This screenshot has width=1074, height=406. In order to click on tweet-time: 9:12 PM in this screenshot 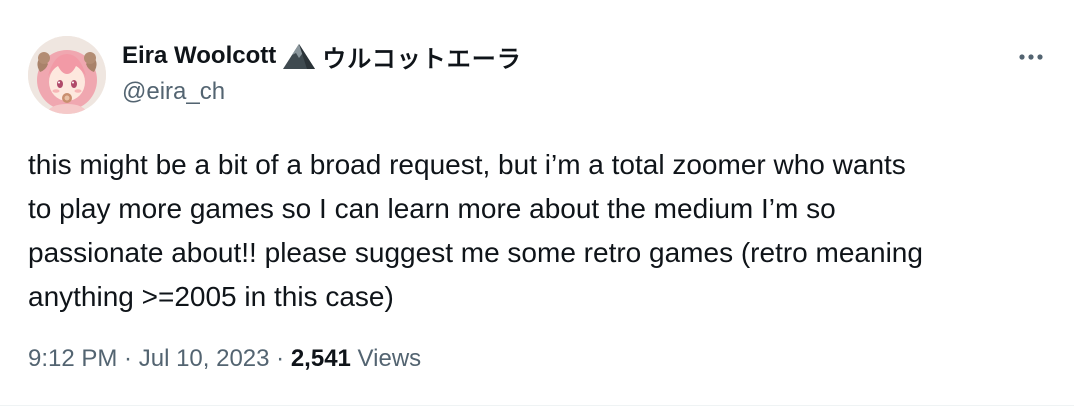, I will do `click(72, 358)`.